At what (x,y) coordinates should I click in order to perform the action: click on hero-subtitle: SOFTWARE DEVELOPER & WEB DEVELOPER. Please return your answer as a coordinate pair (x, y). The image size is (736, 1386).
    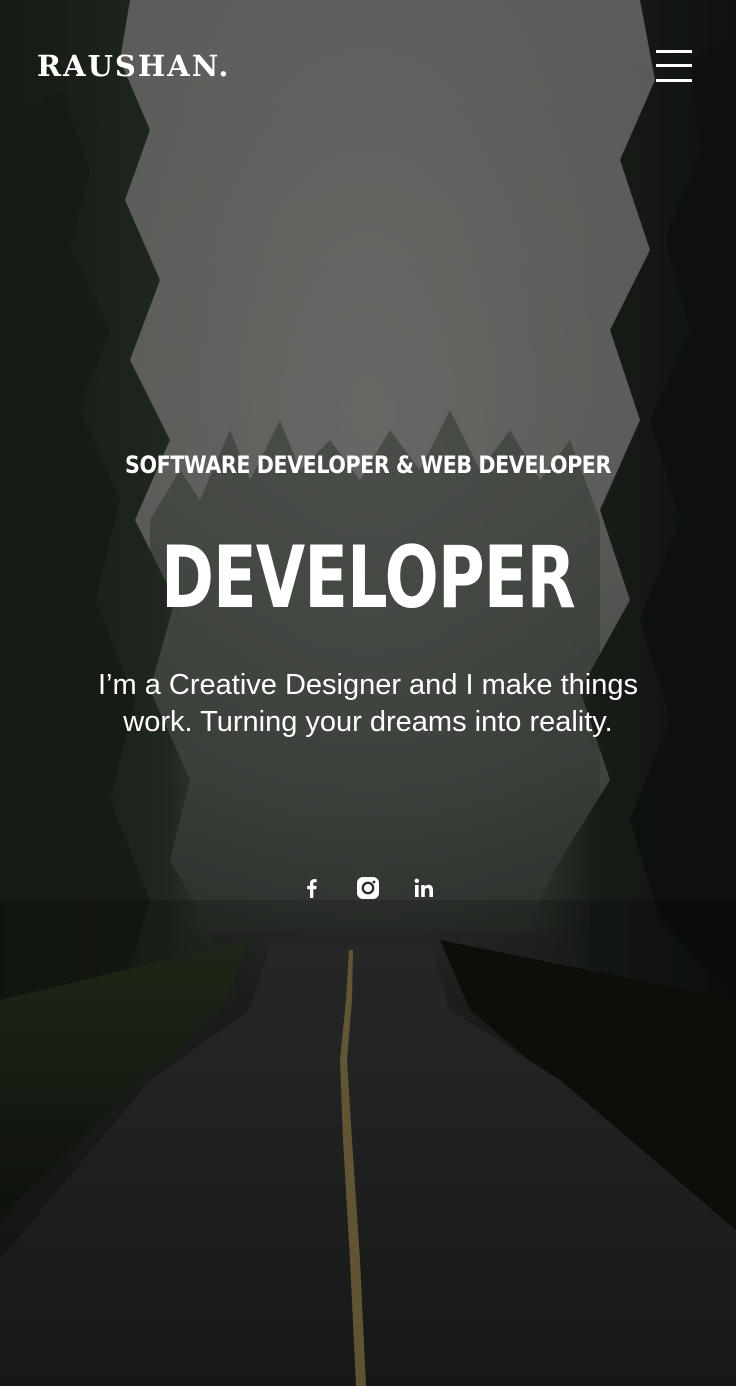
    Looking at the image, I should click on (368, 465).